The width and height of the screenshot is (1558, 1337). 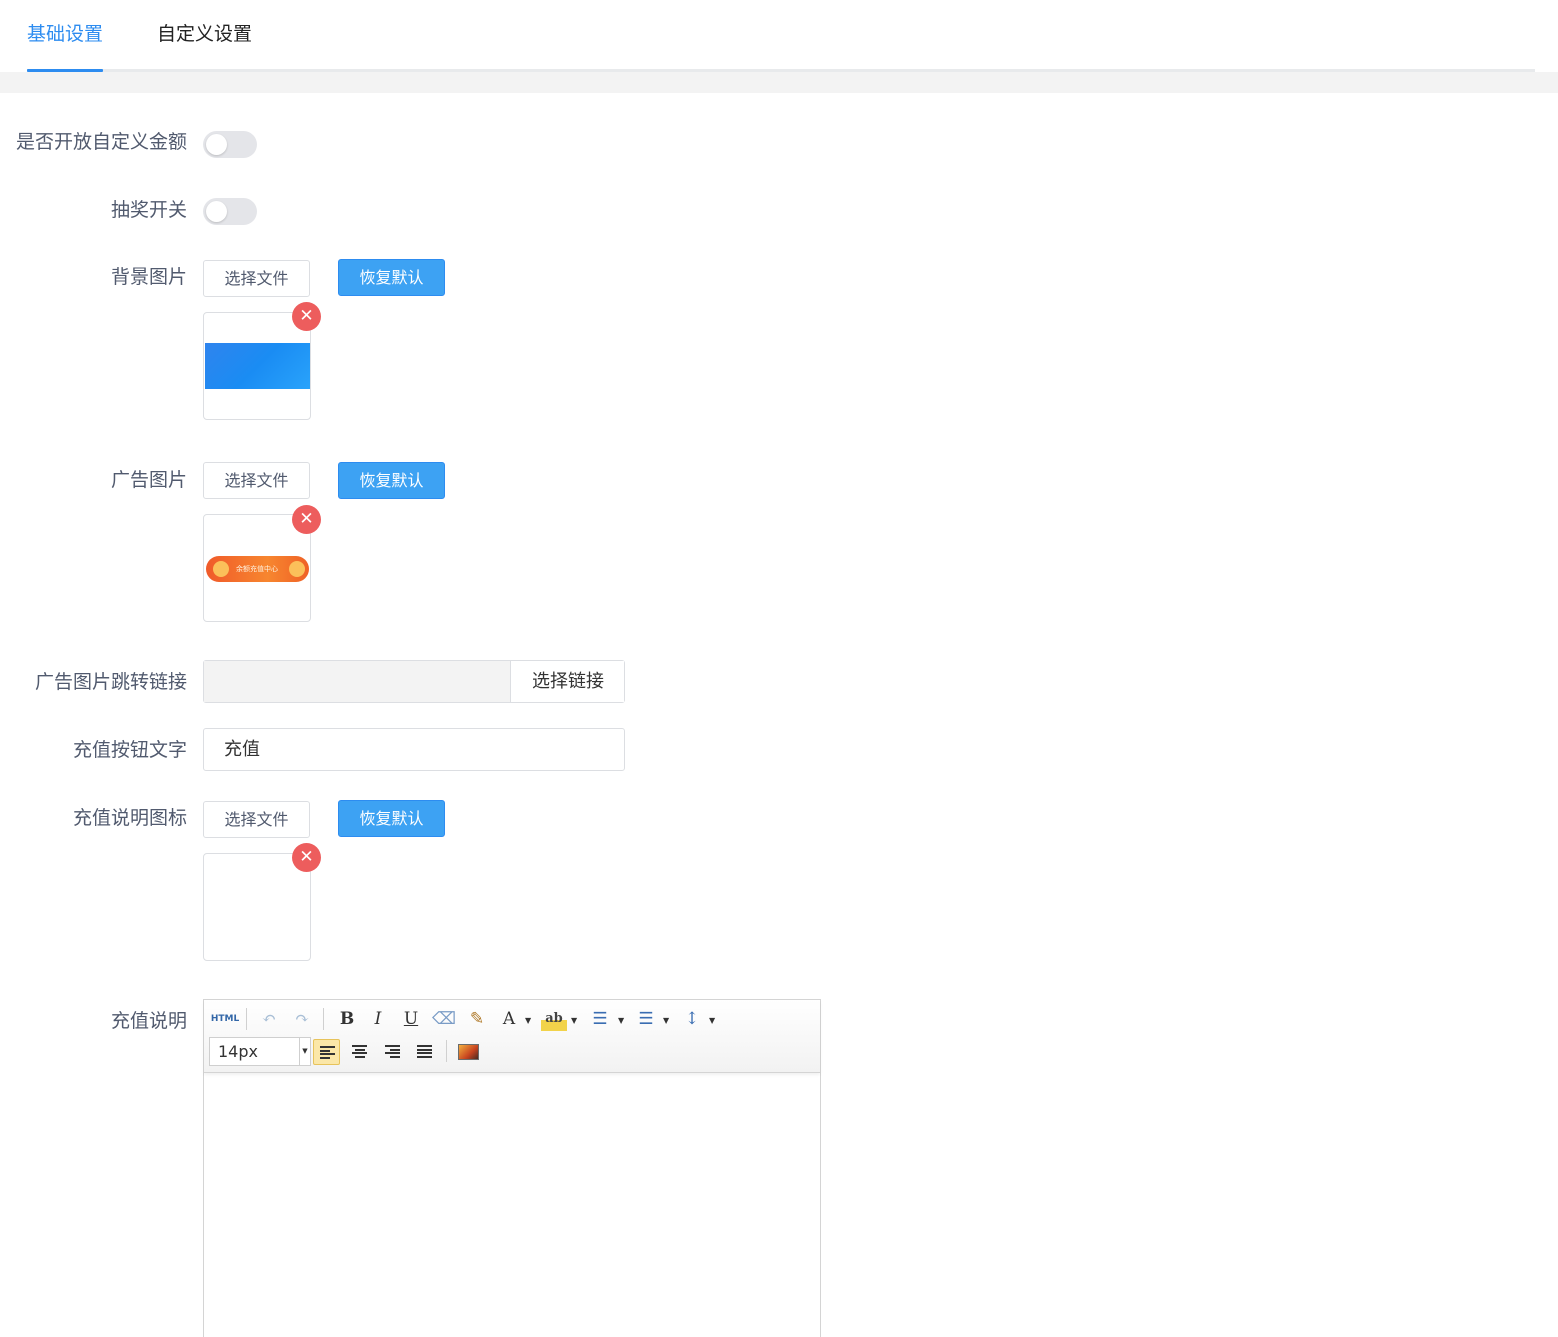 I want to click on recharge-button-text-label: 充值按钮文字, so click(x=129, y=750).